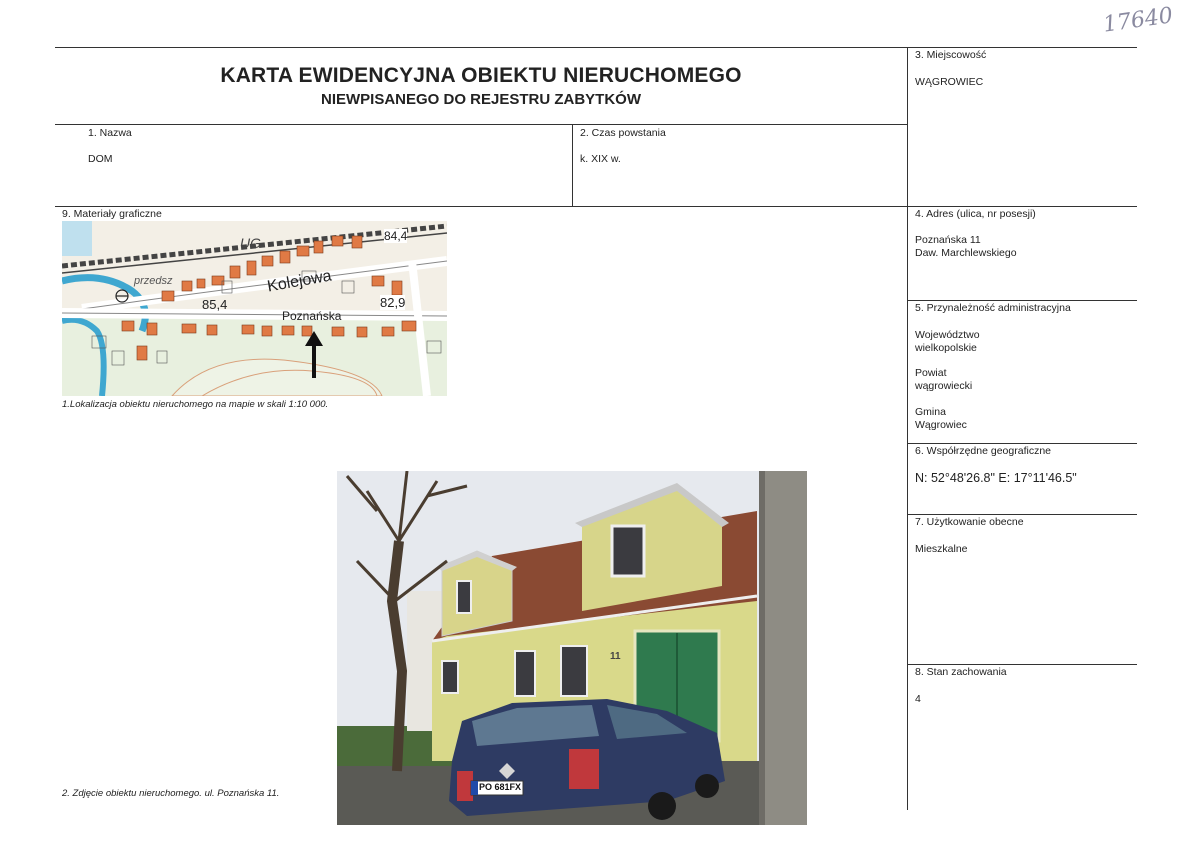 This screenshot has width=1198, height=846. Describe the element at coordinates (481, 99) in the screenshot. I see `card-subtitle: NIEWPISANEGO DO REJESTRU ZABYTKÓW` at that location.